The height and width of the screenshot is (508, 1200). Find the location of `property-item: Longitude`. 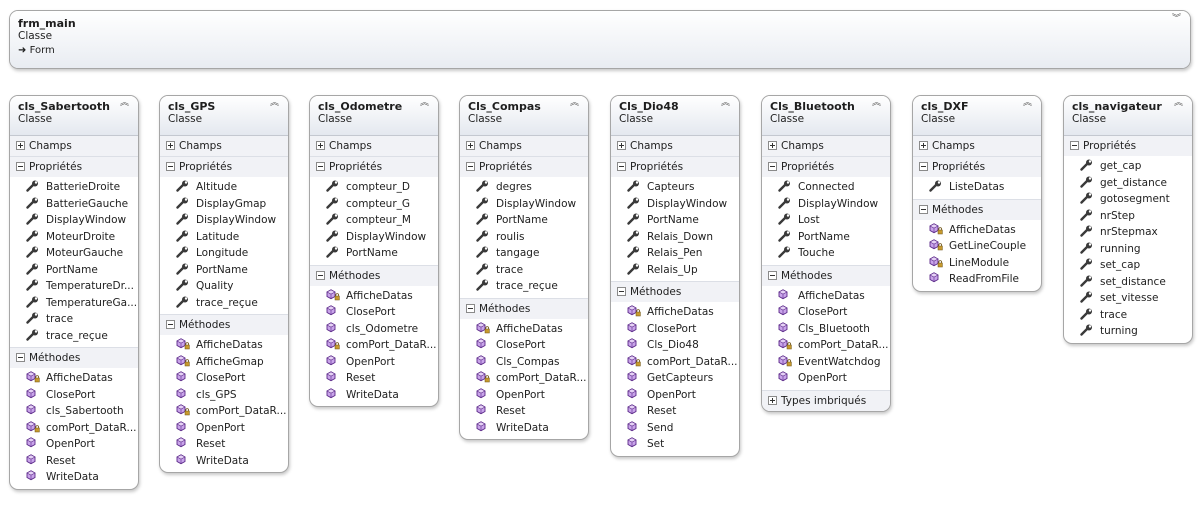

property-item: Longitude is located at coordinates (224, 253).